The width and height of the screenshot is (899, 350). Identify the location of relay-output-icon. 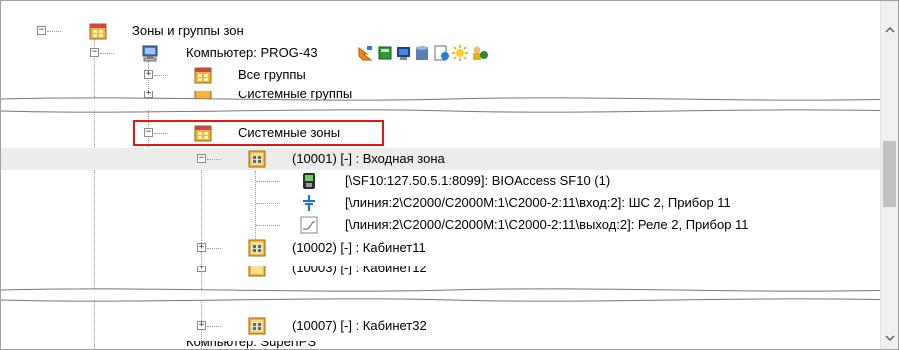
(309, 225).